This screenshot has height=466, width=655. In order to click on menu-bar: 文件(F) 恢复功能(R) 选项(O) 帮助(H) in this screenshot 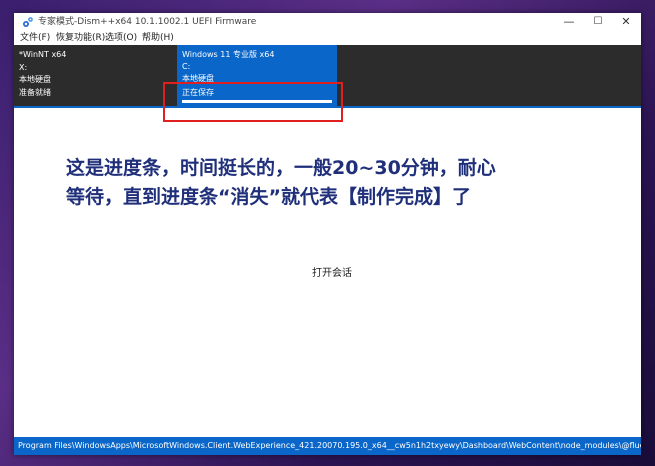, I will do `click(327, 38)`.